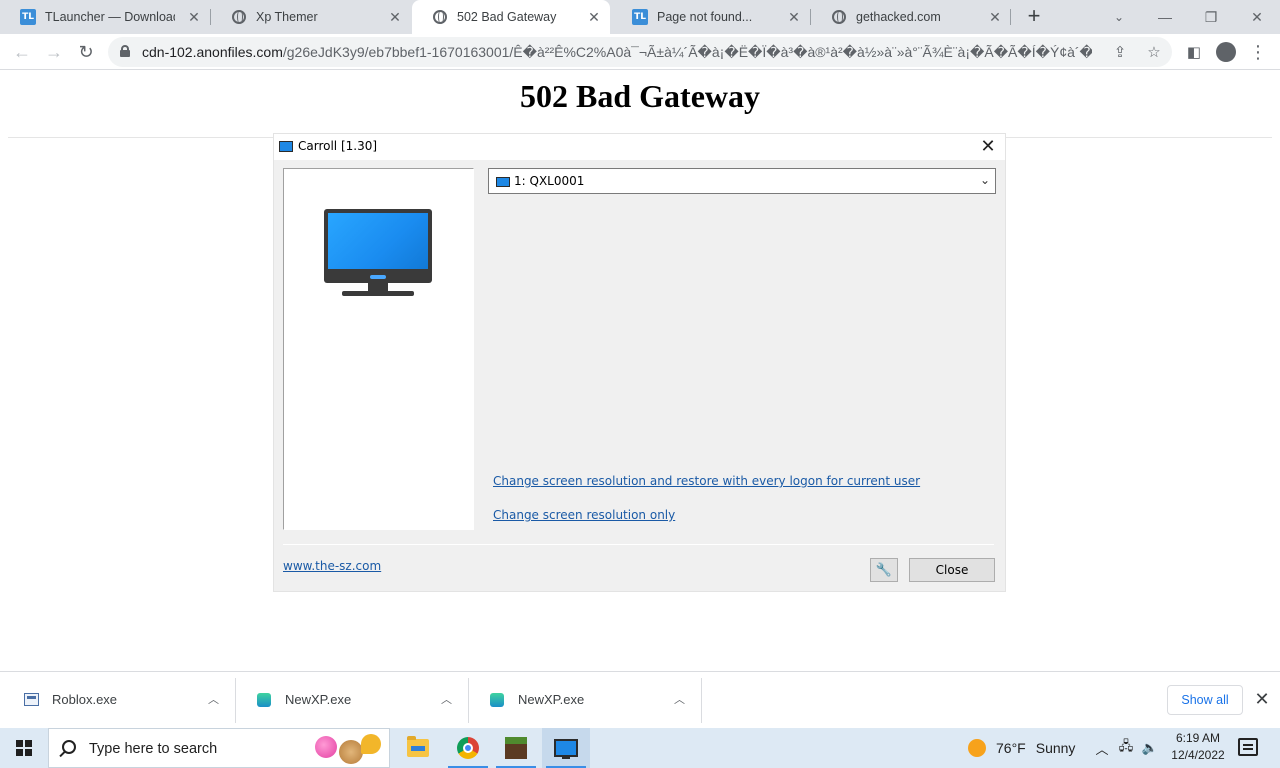 The image size is (1280, 768). What do you see at coordinates (1257, 17) in the screenshot?
I see `window-close-icon: ✕` at bounding box center [1257, 17].